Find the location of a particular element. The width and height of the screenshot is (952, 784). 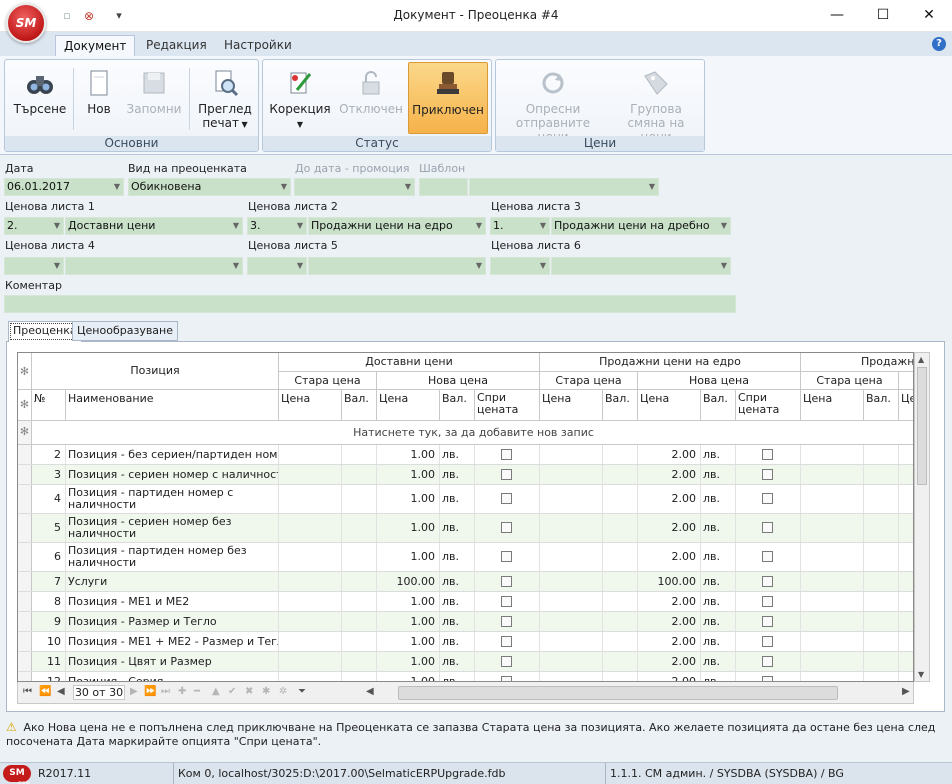

cell-no: 10 is located at coordinates (49, 641).